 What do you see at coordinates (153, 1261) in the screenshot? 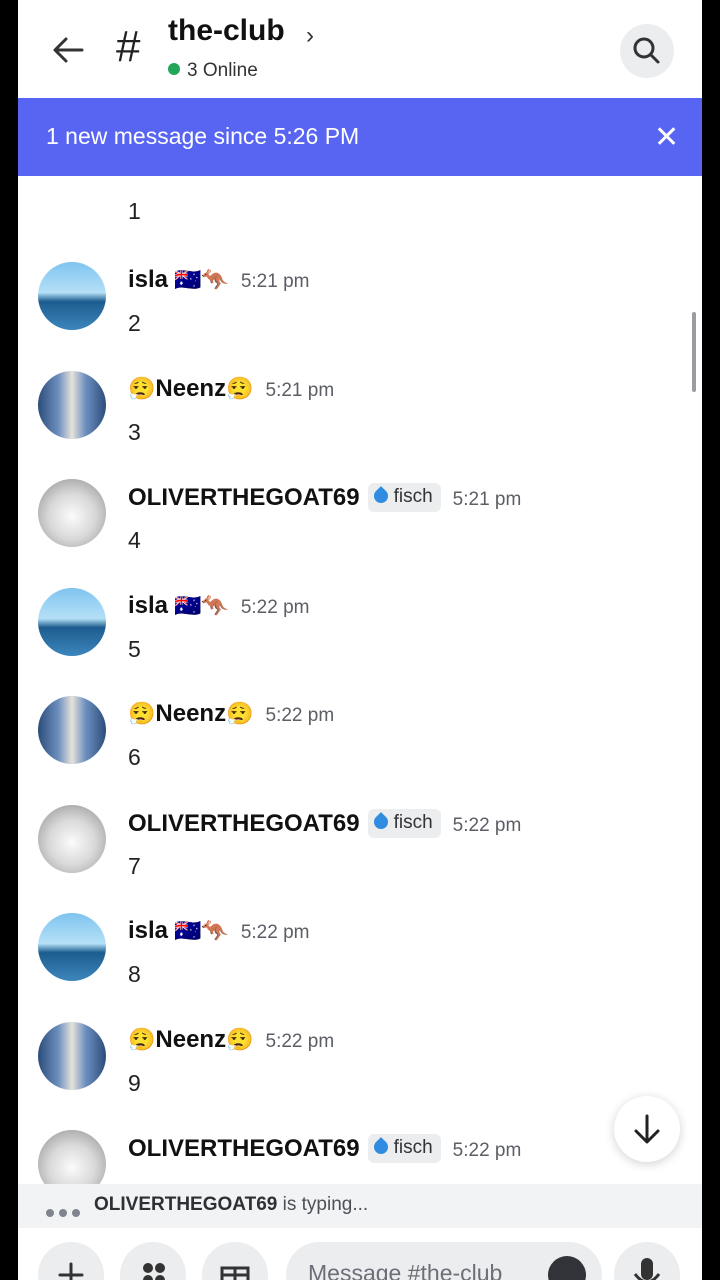
I see `apps-button` at bounding box center [153, 1261].